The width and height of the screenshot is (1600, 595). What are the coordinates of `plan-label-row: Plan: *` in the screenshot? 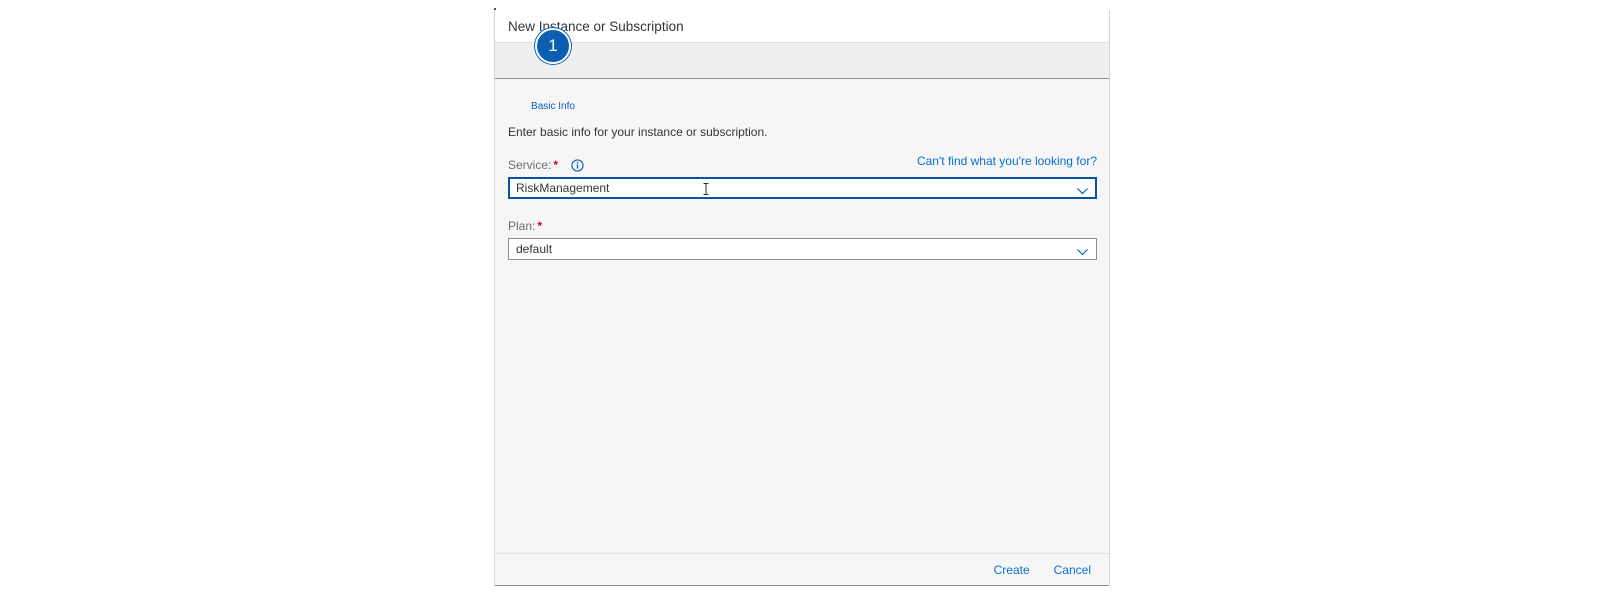 It's located at (802, 225).